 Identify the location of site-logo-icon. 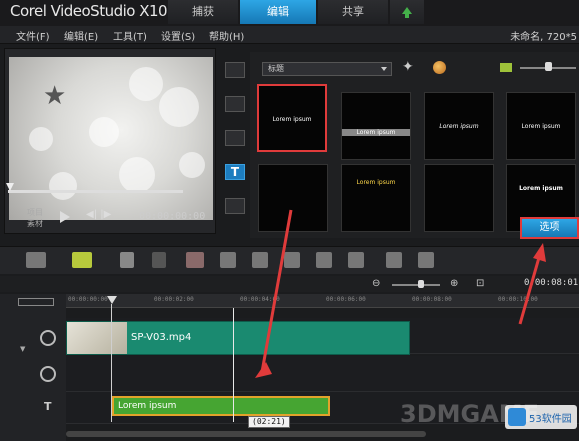
(517, 417).